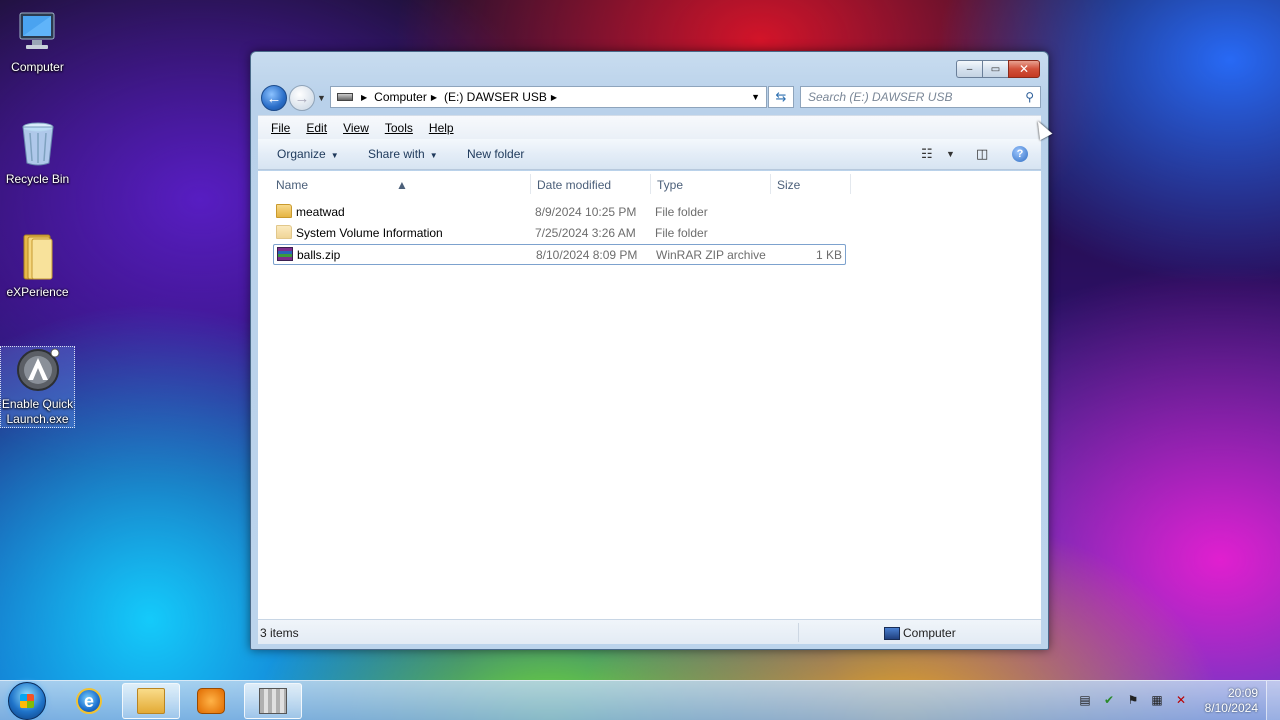  What do you see at coordinates (798, 632) in the screenshot?
I see `status-divider` at bounding box center [798, 632].